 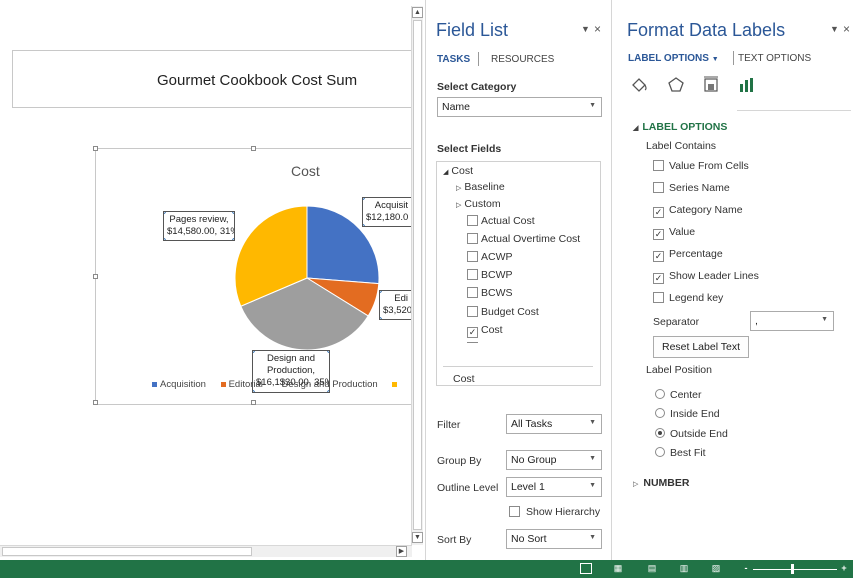 What do you see at coordinates (485, 331) in the screenshot?
I see `field-cost: ✓ Cost` at bounding box center [485, 331].